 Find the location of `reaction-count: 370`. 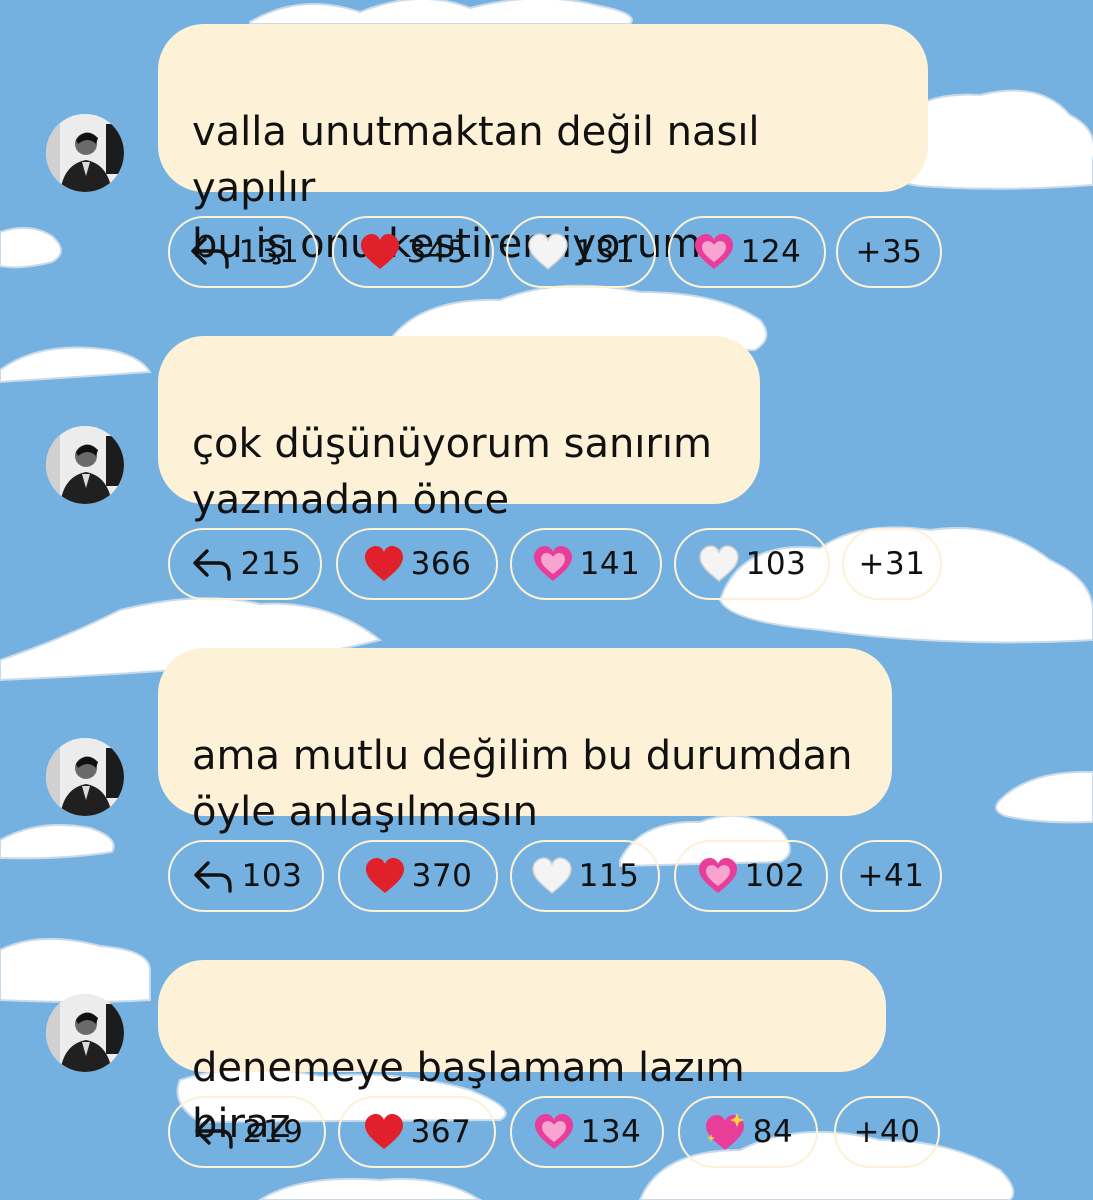

reaction-count: 370 is located at coordinates (442, 876).